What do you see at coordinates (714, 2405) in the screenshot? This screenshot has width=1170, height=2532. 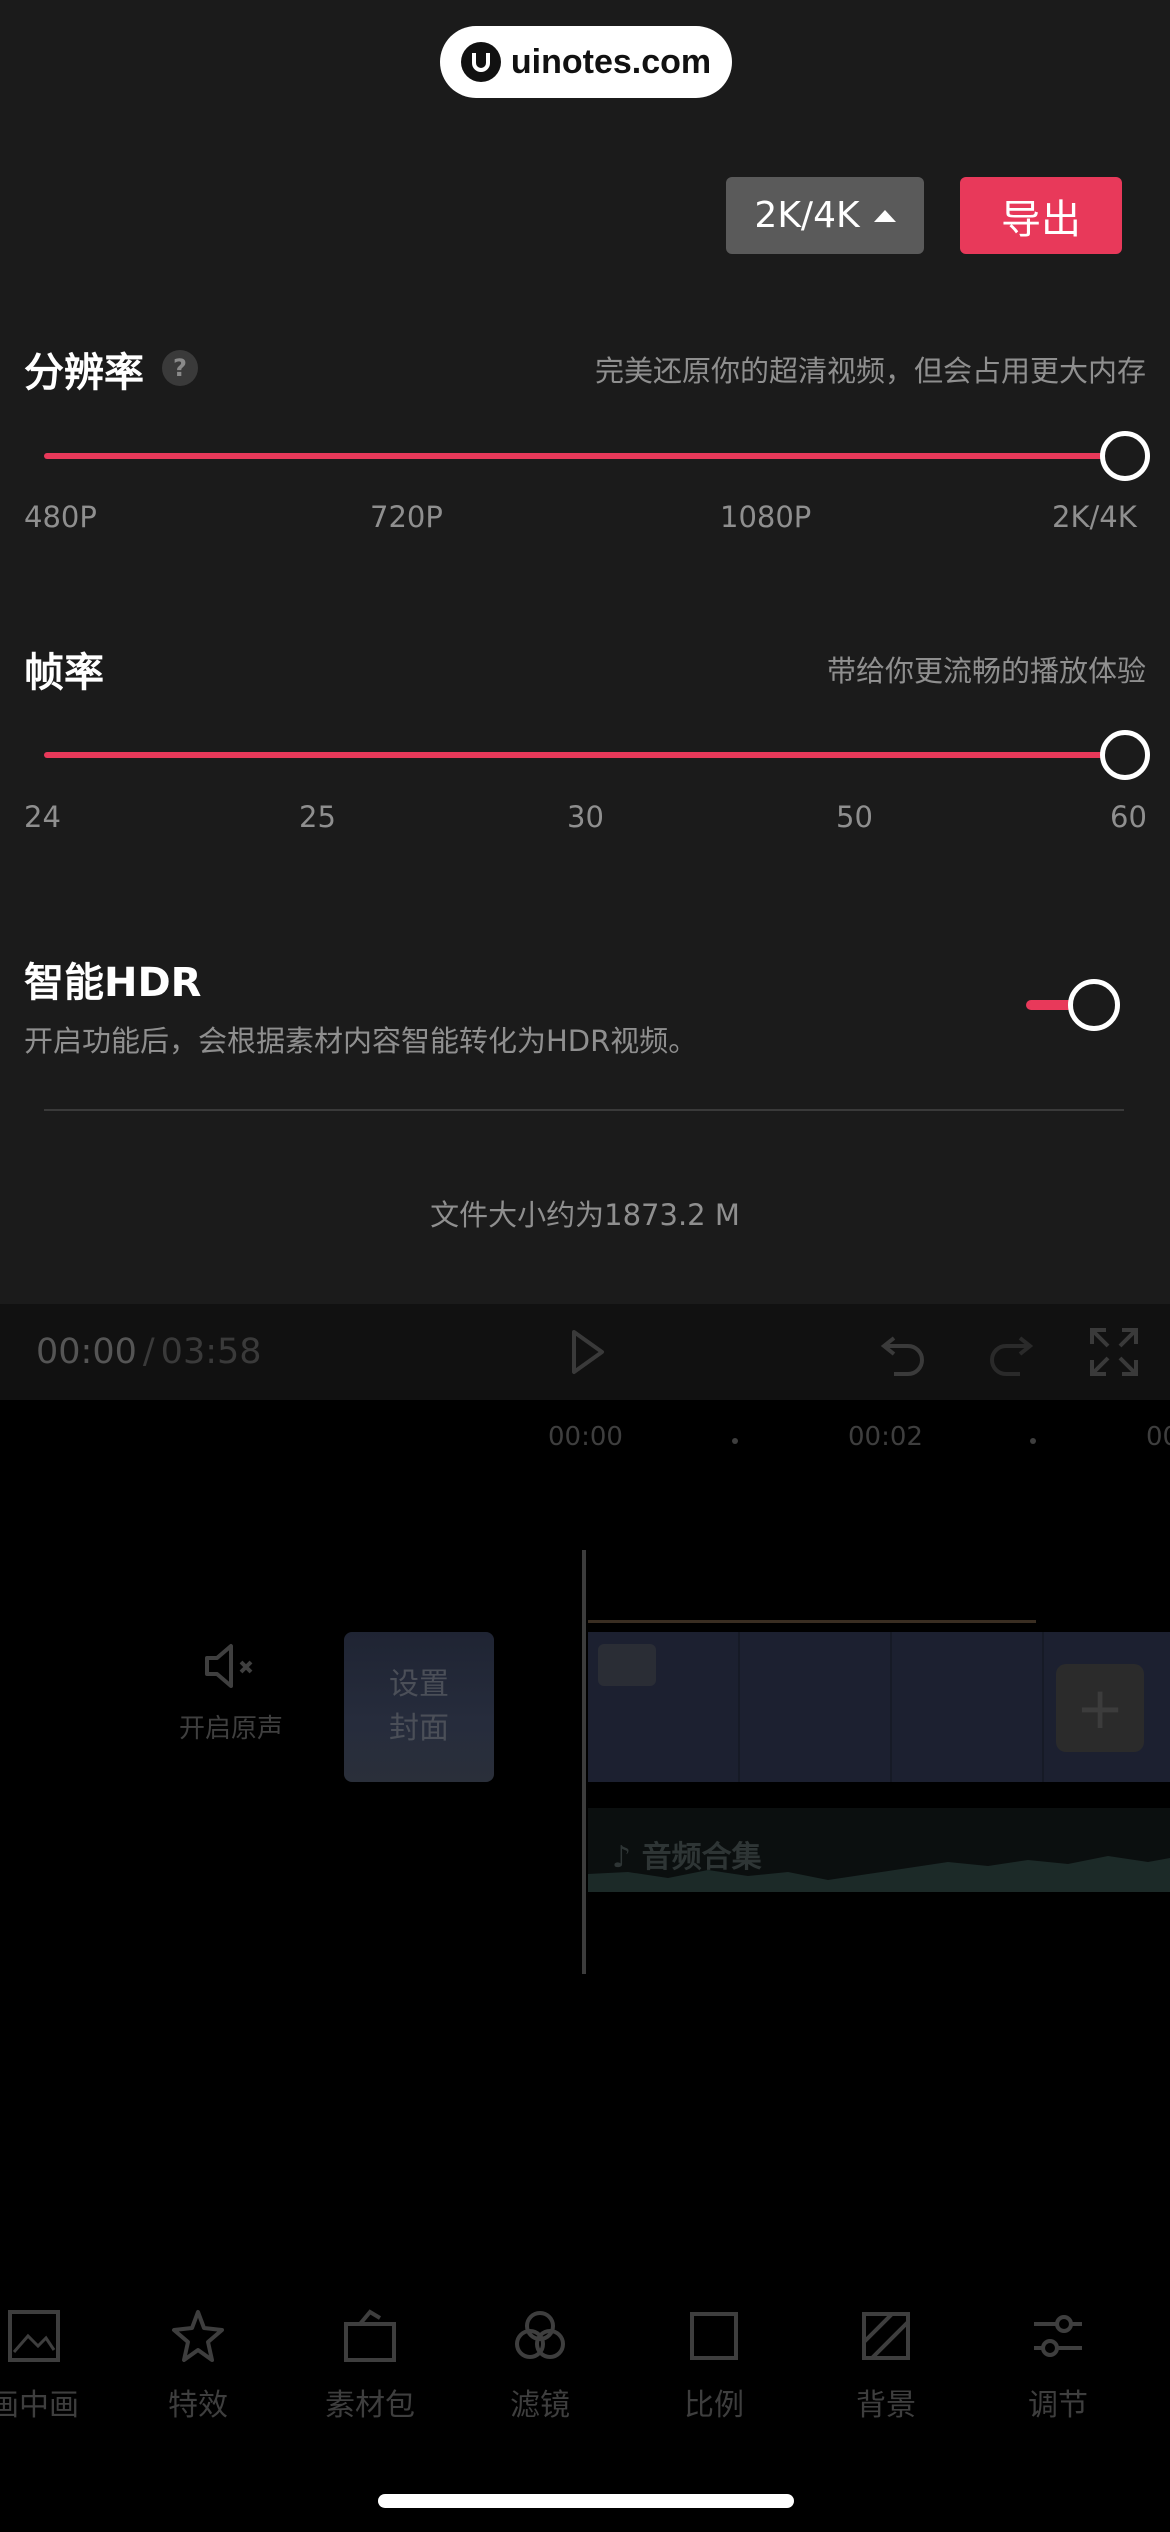 I see `toolbar-label: 比例` at bounding box center [714, 2405].